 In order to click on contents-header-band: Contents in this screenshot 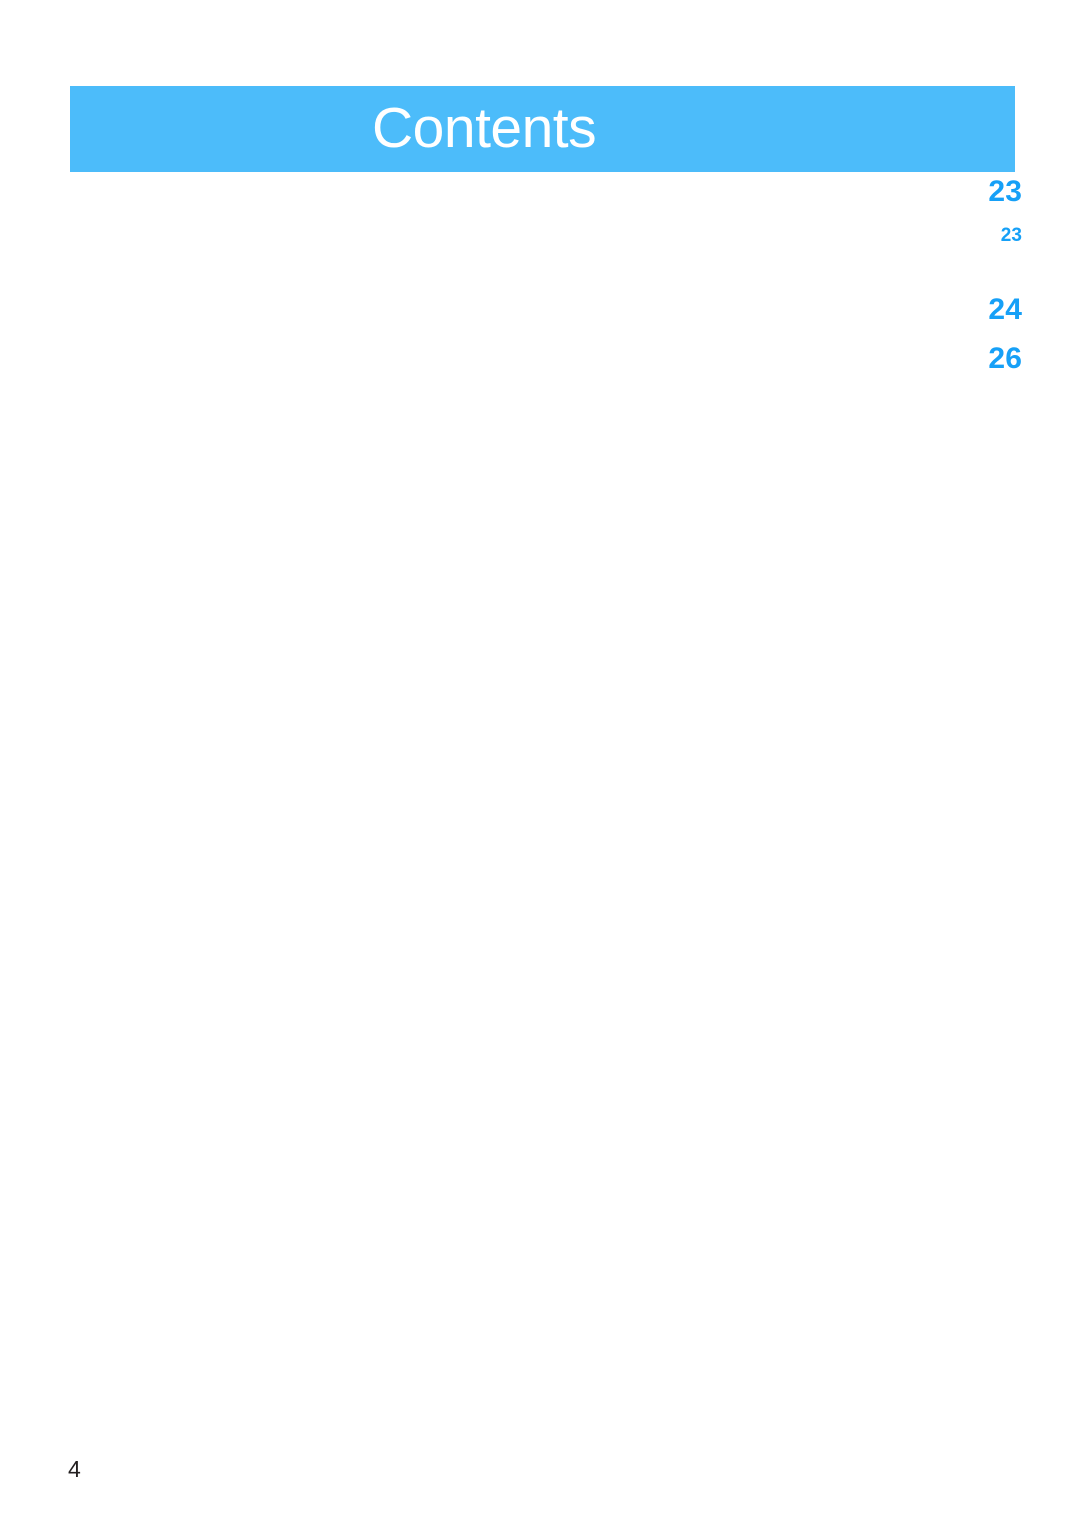, I will do `click(542, 129)`.